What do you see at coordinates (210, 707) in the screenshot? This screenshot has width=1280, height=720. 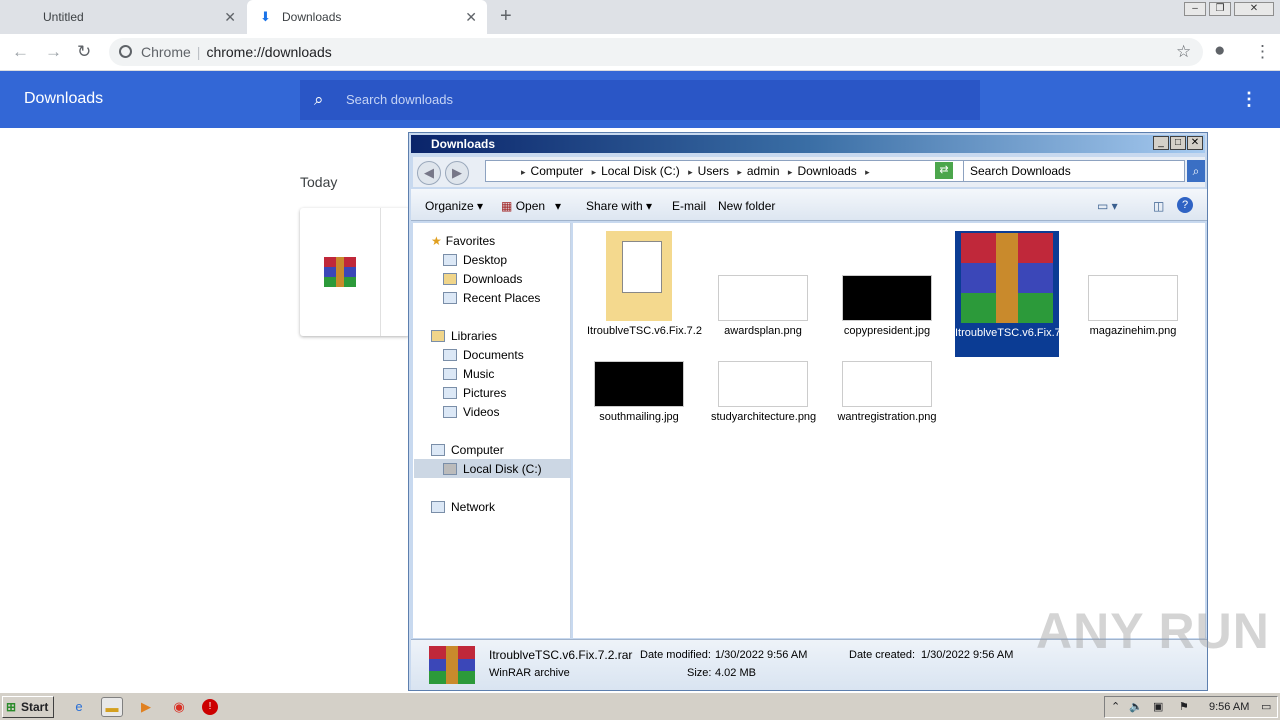 I see `alert-icon: !` at bounding box center [210, 707].